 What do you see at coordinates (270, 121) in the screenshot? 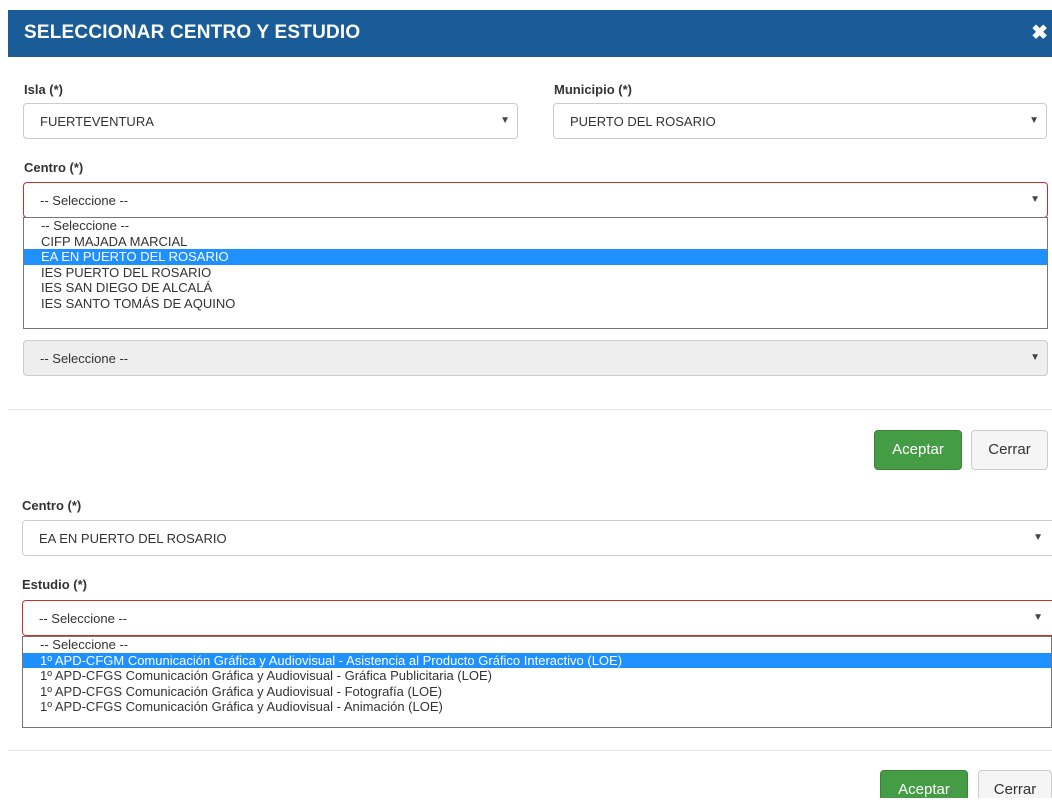
I see `isla-select: FUERTEVENTURA ▼` at bounding box center [270, 121].